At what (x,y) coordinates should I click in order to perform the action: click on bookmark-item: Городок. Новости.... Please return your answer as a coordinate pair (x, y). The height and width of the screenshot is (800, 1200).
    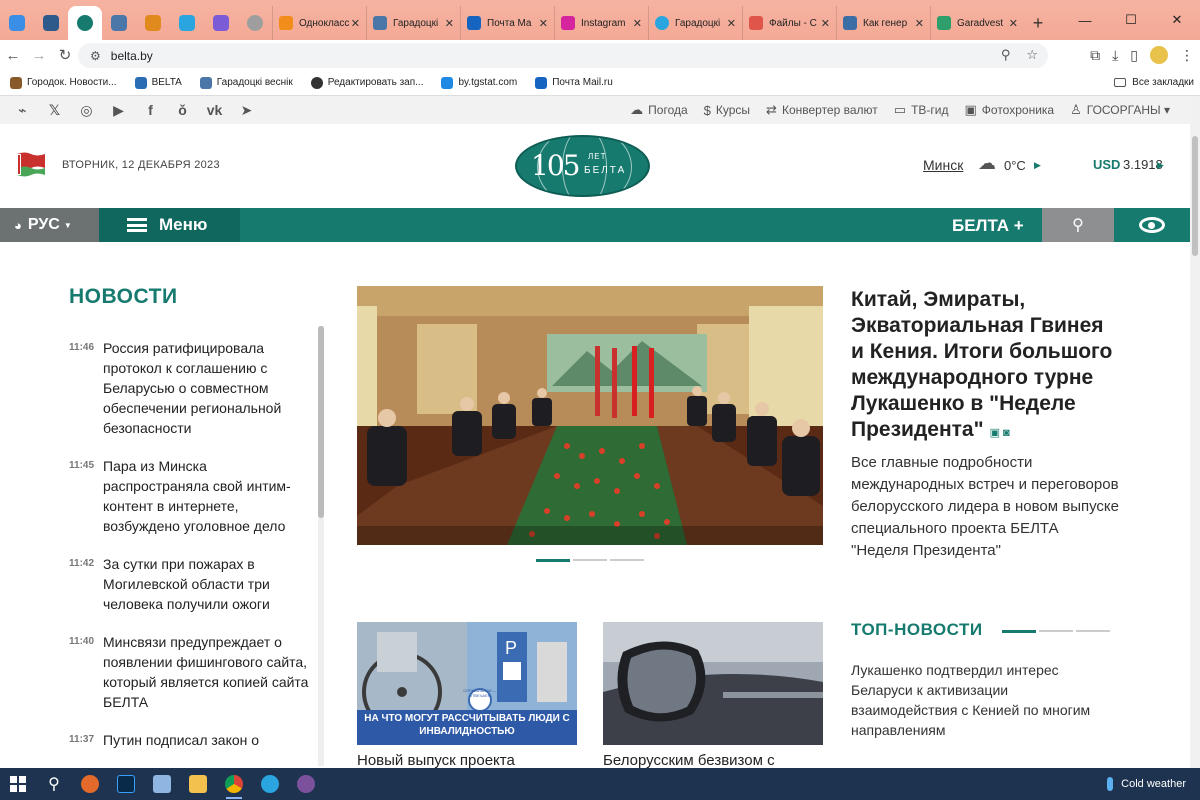
    Looking at the image, I should click on (63, 82).